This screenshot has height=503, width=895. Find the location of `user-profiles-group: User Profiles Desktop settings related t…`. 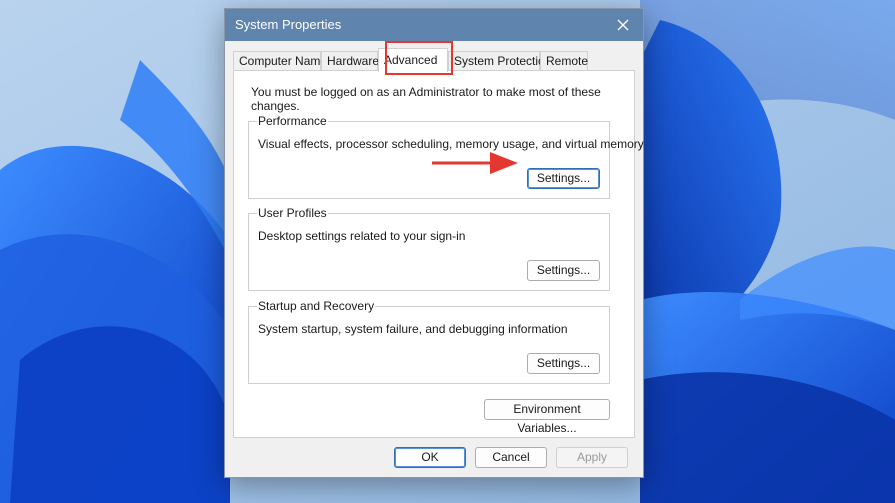

user-profiles-group: User Profiles Desktop settings related t… is located at coordinates (429, 248).